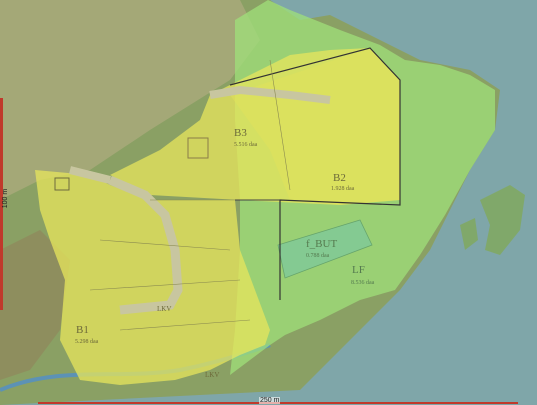 This screenshot has width=537, height=405. I want to click on zone-b2-label: B2, so click(339, 178).